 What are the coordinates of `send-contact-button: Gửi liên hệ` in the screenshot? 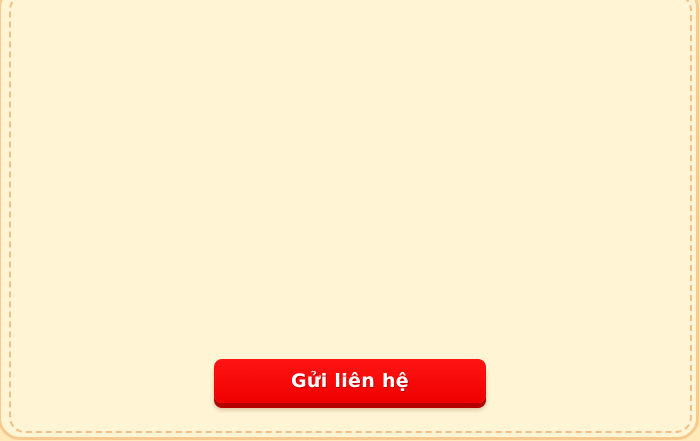 It's located at (350, 381).